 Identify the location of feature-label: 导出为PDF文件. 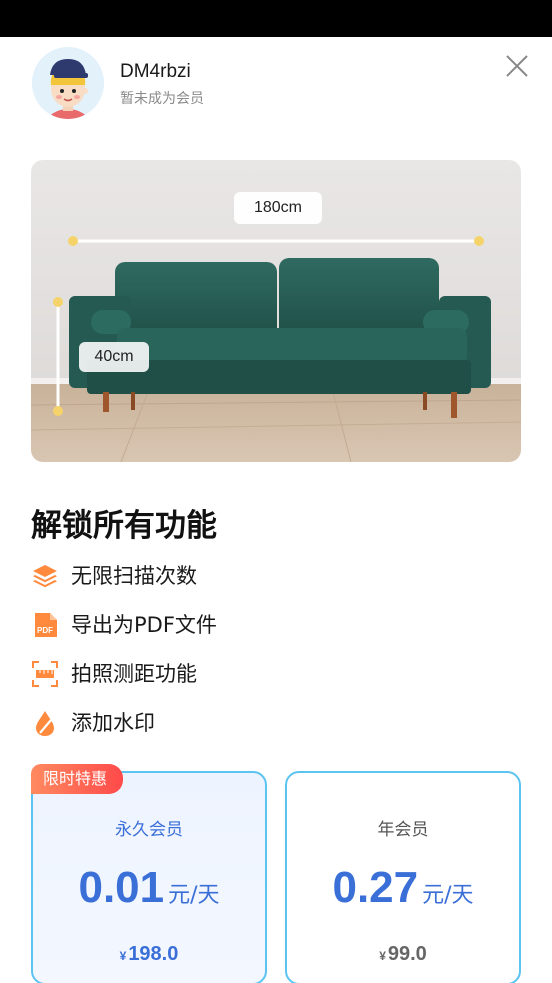
(144, 625).